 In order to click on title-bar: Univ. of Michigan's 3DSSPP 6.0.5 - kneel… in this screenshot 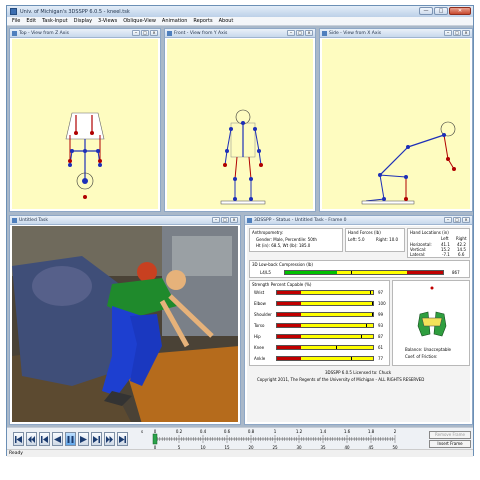, I will do `click(240, 11)`.